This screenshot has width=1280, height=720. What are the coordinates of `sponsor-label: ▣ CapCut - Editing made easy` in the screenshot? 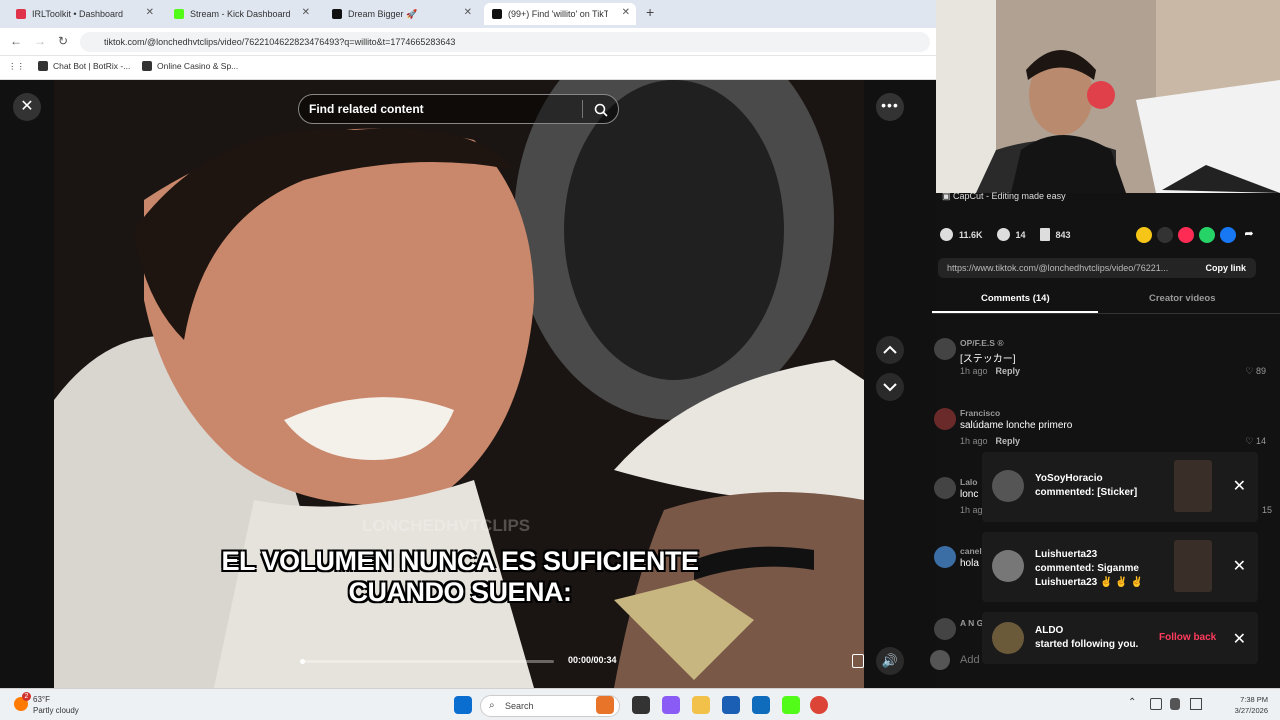 It's located at (1004, 196).